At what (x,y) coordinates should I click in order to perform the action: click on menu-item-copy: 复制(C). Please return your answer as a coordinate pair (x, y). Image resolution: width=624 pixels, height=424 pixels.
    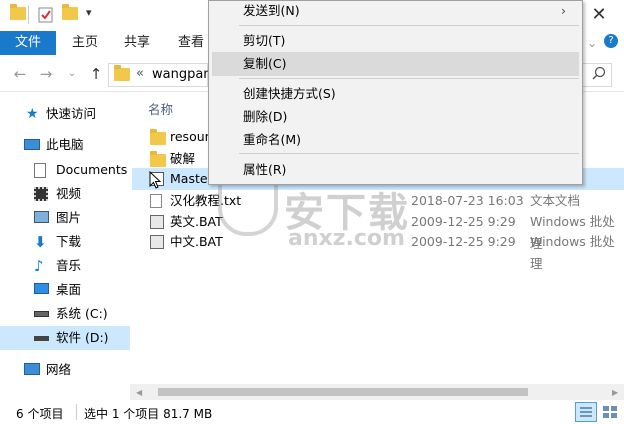
    Looking at the image, I should click on (395, 64).